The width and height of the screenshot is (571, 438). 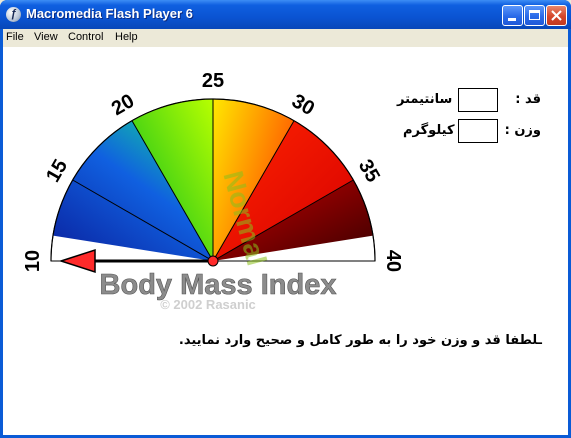 What do you see at coordinates (109, 13) in the screenshot?
I see `window-title: Macromedia Flash Player 6` at bounding box center [109, 13].